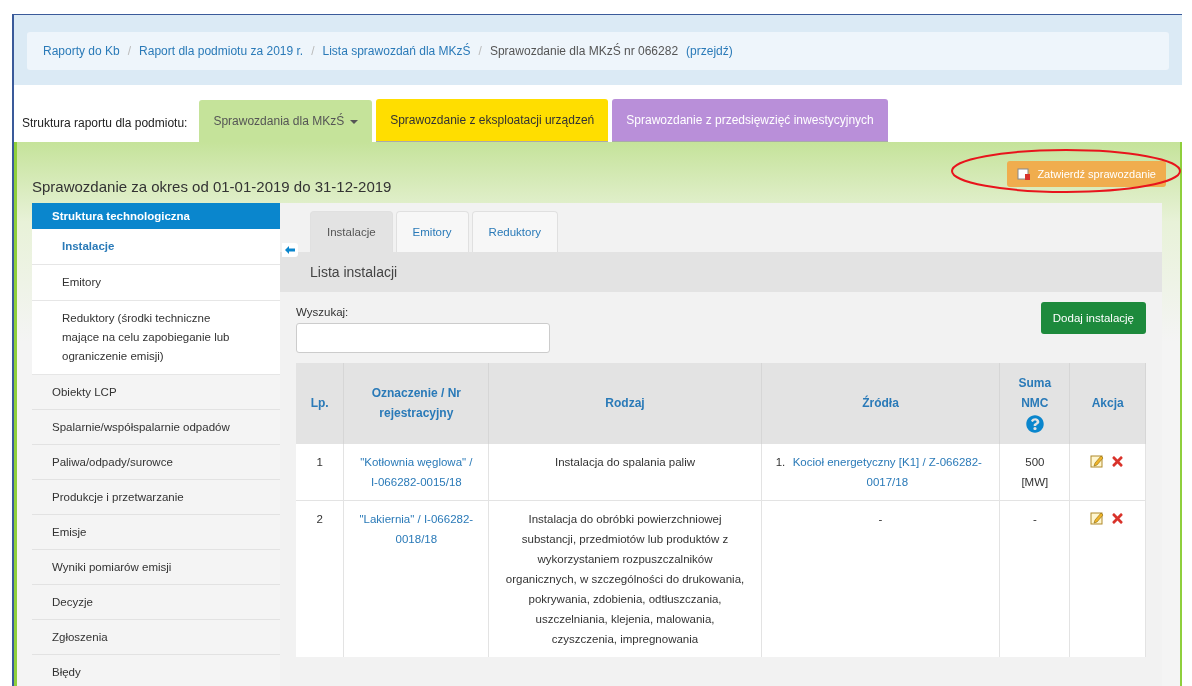 The height and width of the screenshot is (686, 1192). Describe the element at coordinates (1035, 393) in the screenshot. I see `column-title: Suma NMC` at that location.